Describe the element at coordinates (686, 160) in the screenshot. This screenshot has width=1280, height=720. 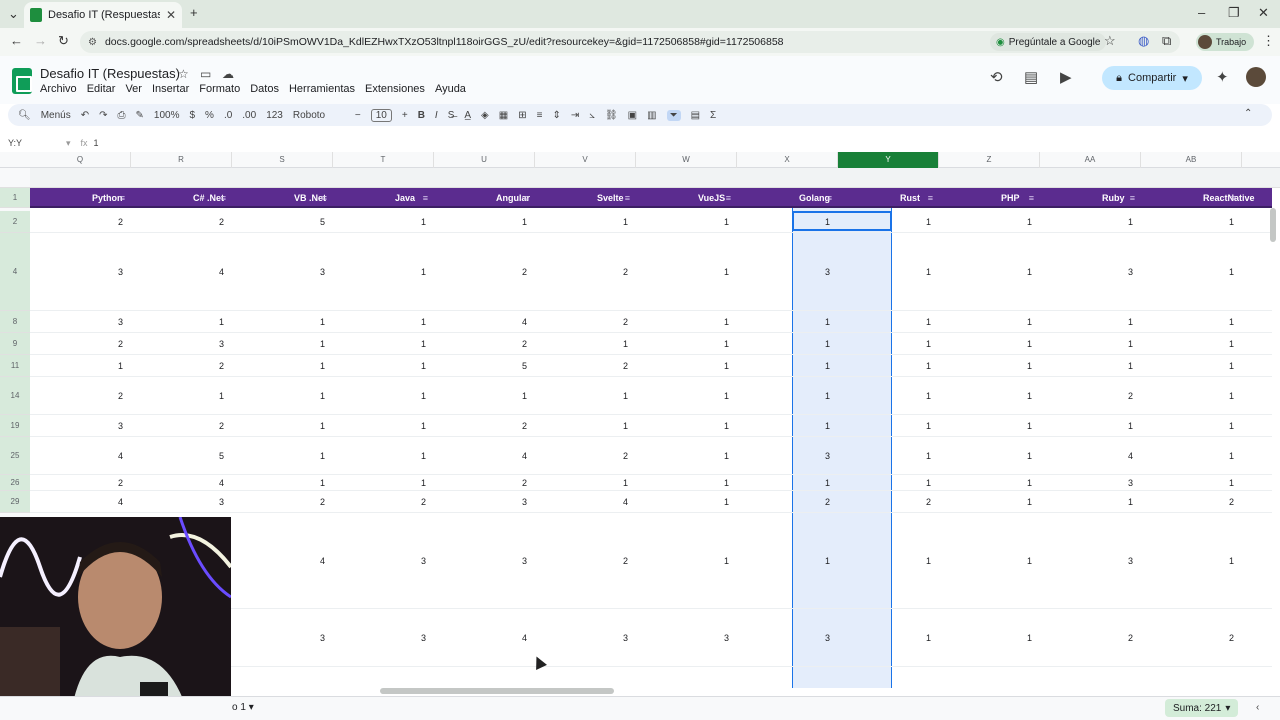
I see `column-header-w: W` at that location.